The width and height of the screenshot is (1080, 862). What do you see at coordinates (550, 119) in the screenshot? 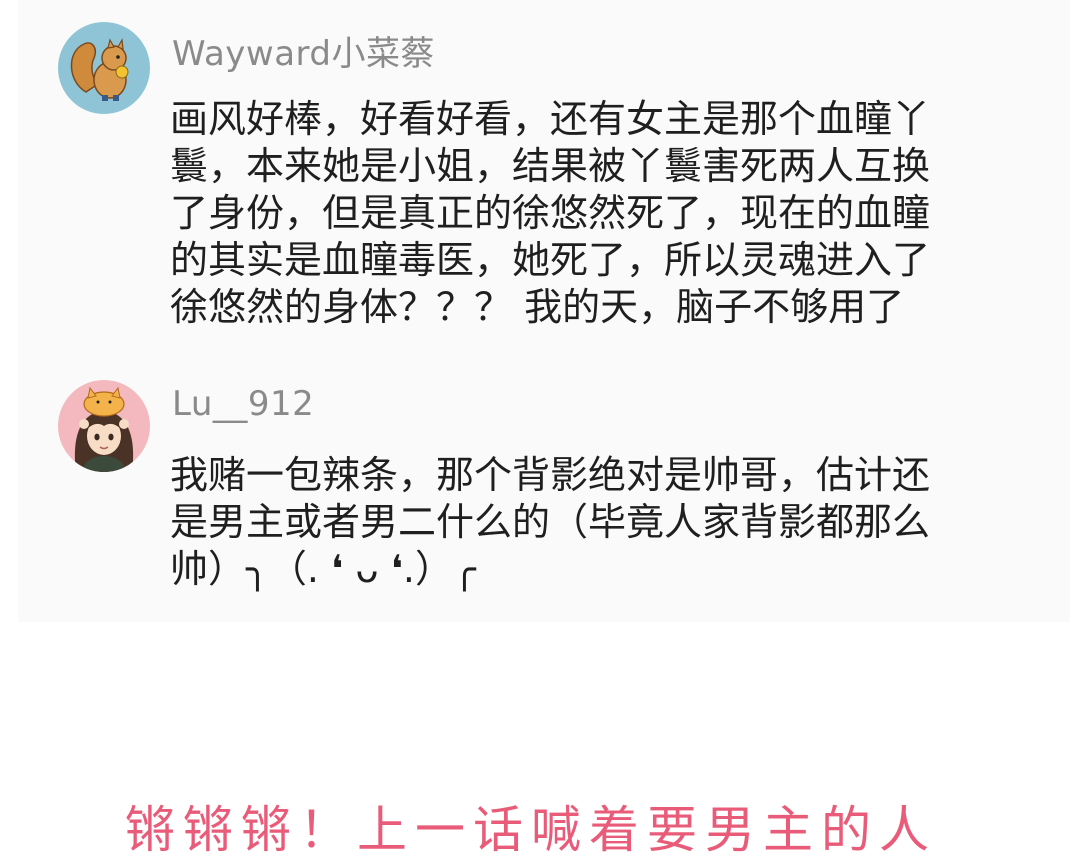
I see `comment-line: 画风好棒，好看好看，还有女主是那个血瞳丫` at bounding box center [550, 119].